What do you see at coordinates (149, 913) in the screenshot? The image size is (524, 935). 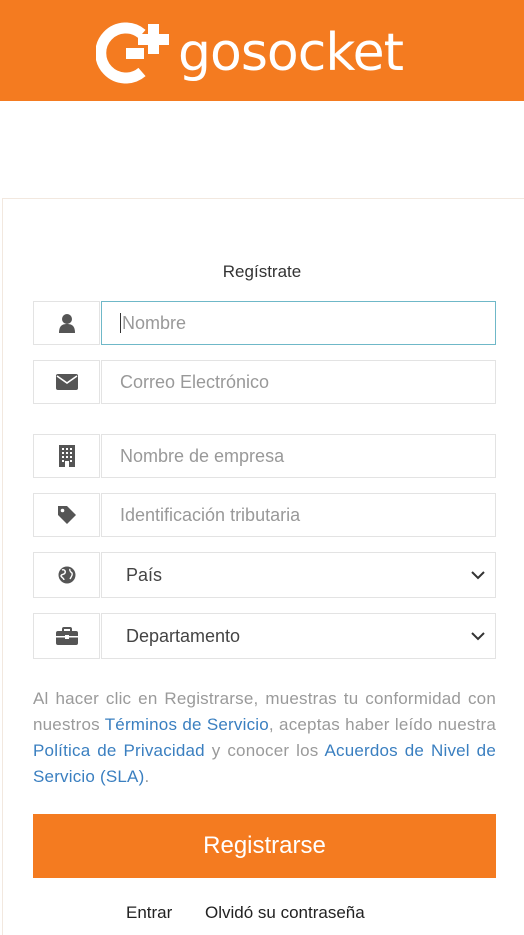 I see `login-link: Entrar` at bounding box center [149, 913].